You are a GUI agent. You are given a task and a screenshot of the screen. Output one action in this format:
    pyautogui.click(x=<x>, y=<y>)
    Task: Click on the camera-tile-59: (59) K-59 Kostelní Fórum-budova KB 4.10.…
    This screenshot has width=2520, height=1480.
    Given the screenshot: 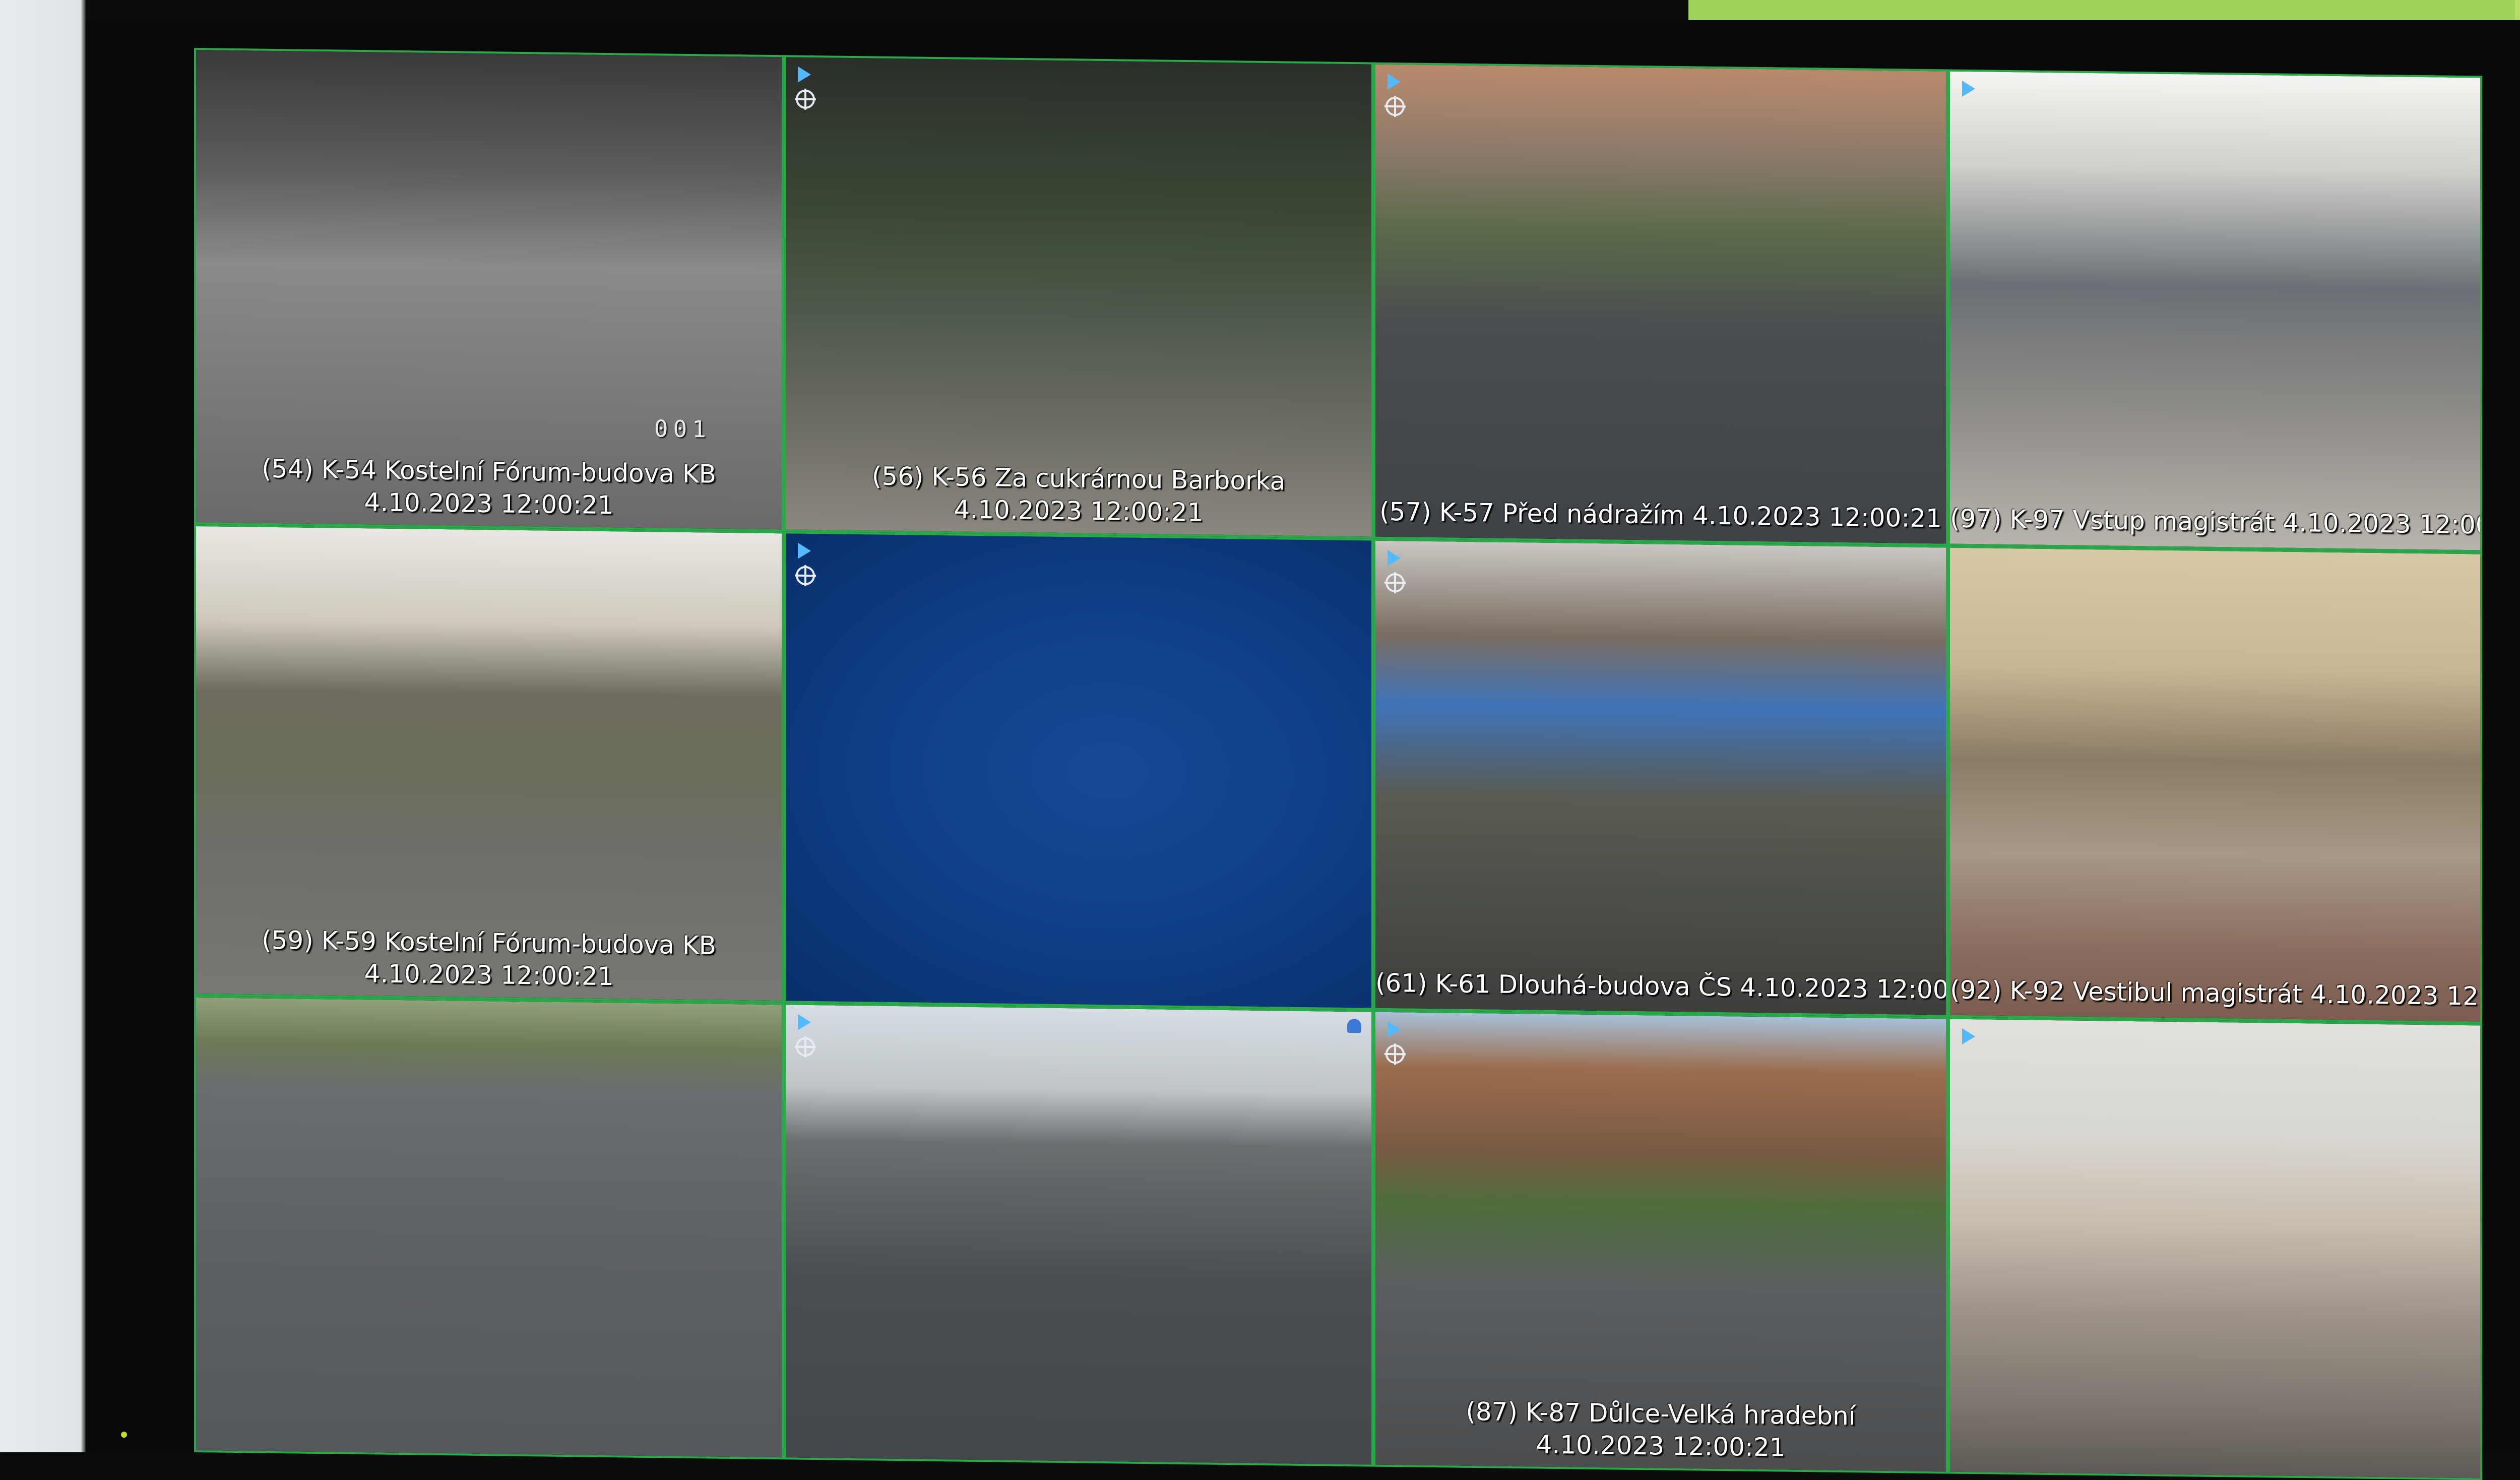 What is the action you would take?
    pyautogui.click(x=489, y=763)
    